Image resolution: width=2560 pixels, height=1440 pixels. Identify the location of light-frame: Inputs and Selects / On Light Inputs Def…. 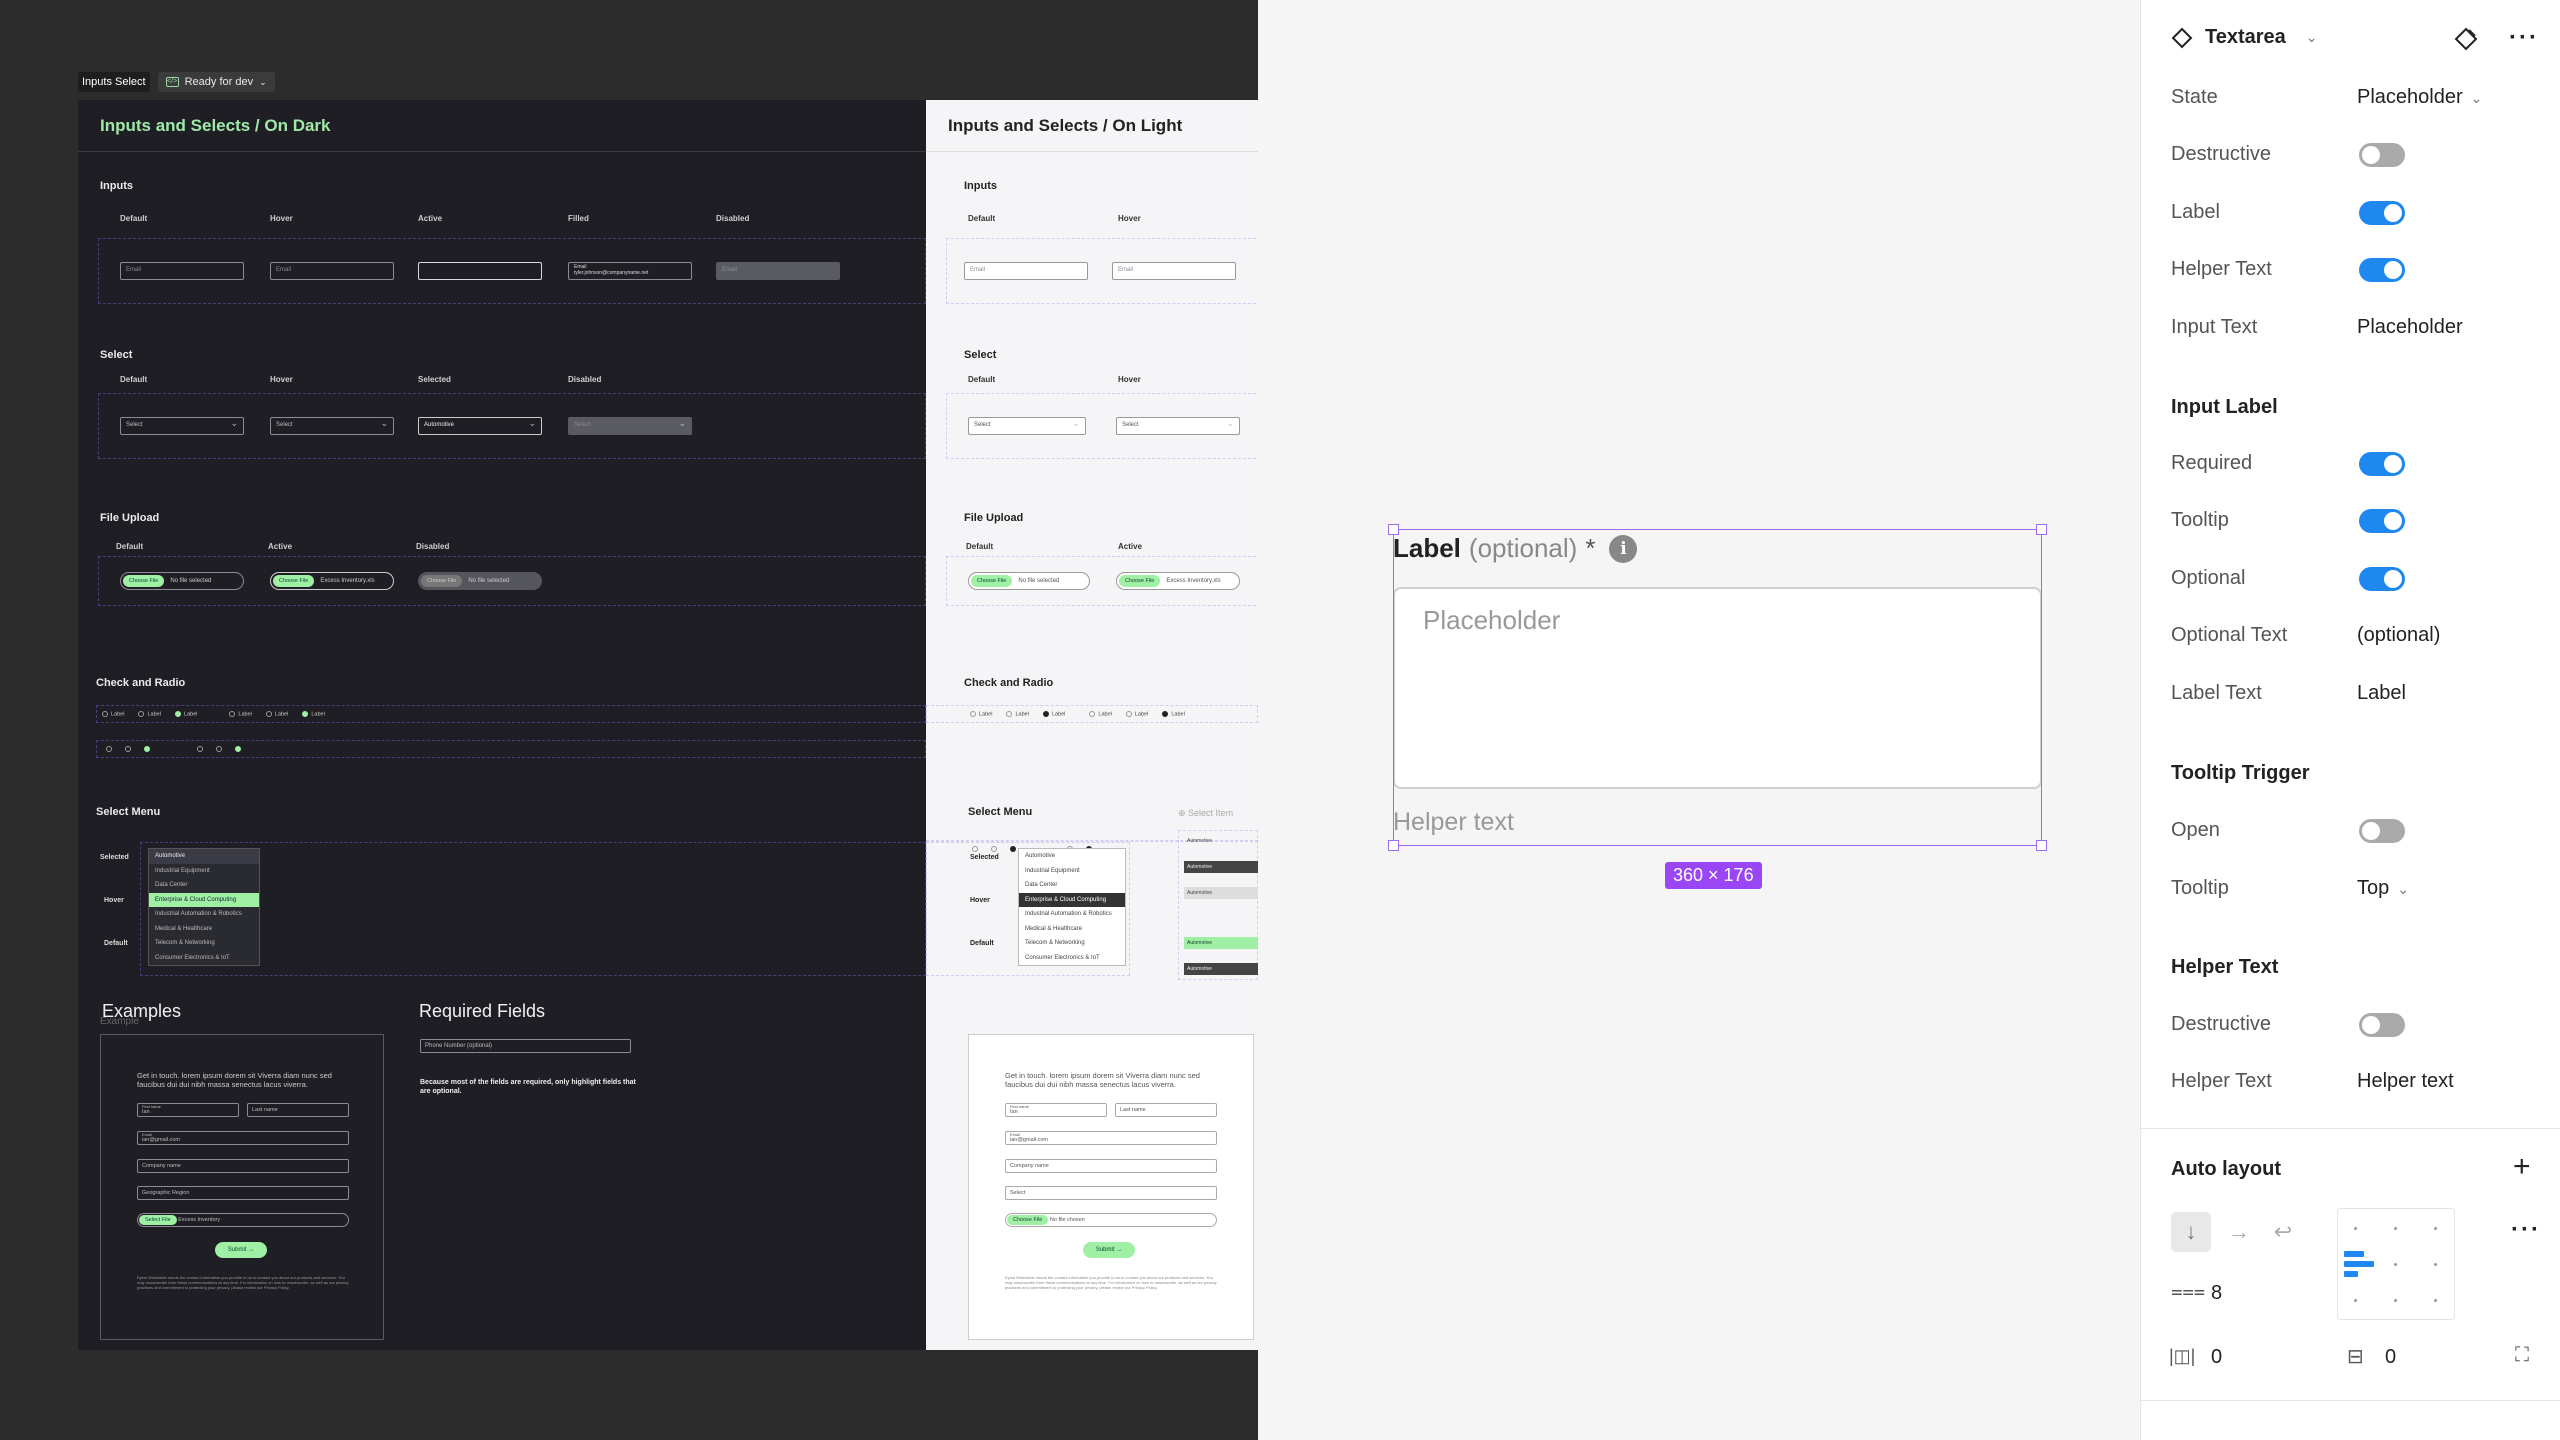
(1092, 725).